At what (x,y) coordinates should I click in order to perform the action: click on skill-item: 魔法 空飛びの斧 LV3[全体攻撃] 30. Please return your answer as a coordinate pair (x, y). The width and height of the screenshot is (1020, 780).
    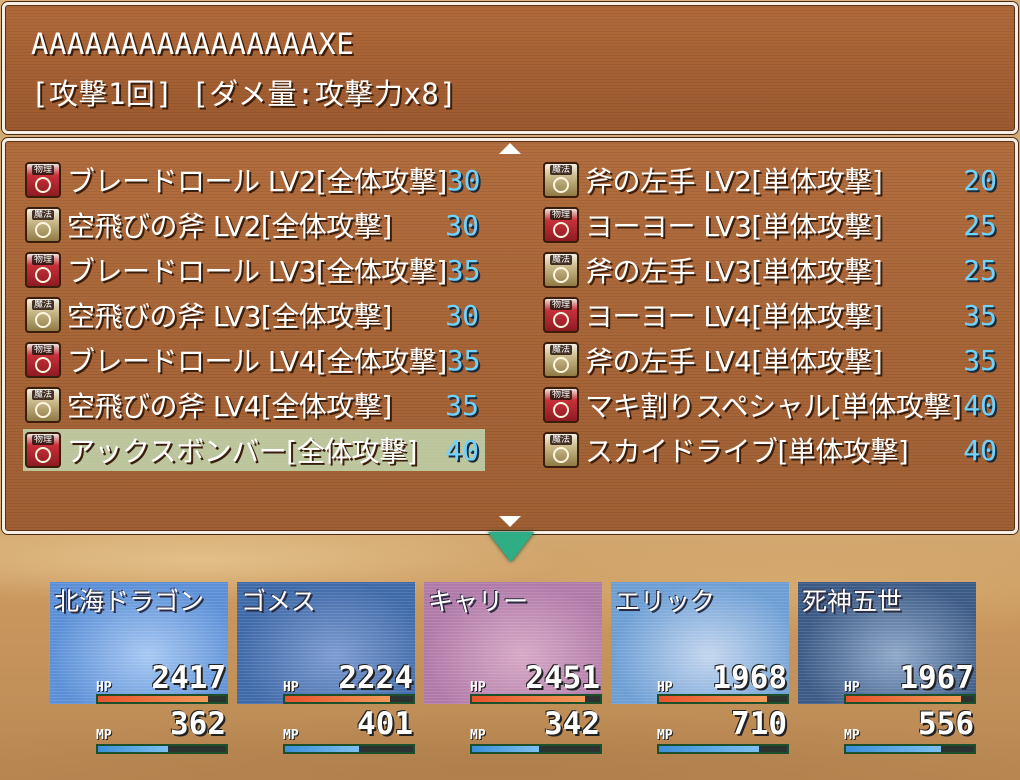
    Looking at the image, I should click on (254, 315).